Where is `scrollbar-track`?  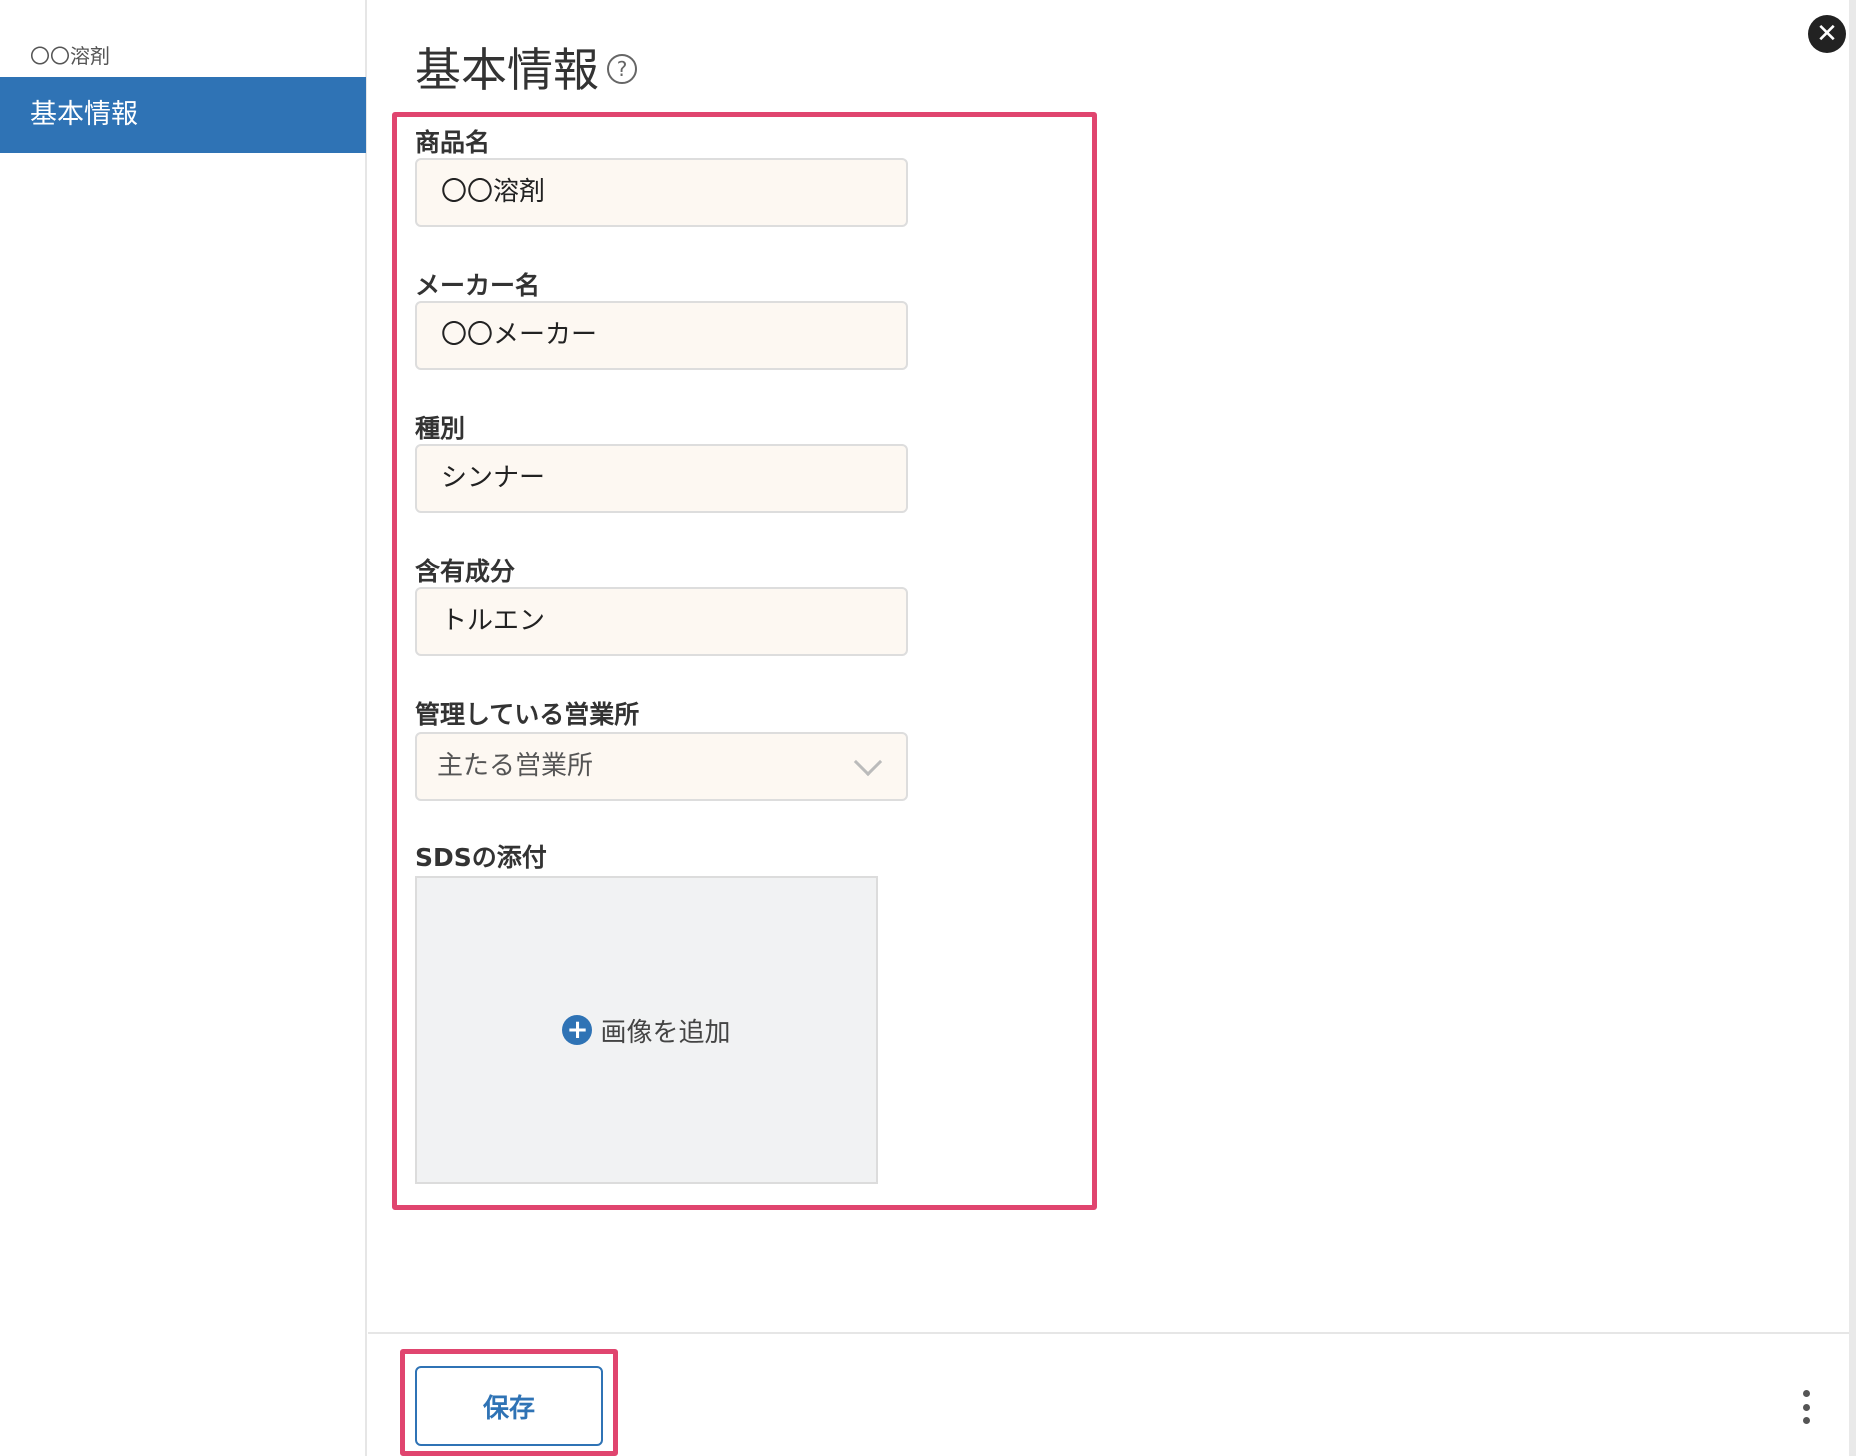 scrollbar-track is located at coordinates (1852, 728).